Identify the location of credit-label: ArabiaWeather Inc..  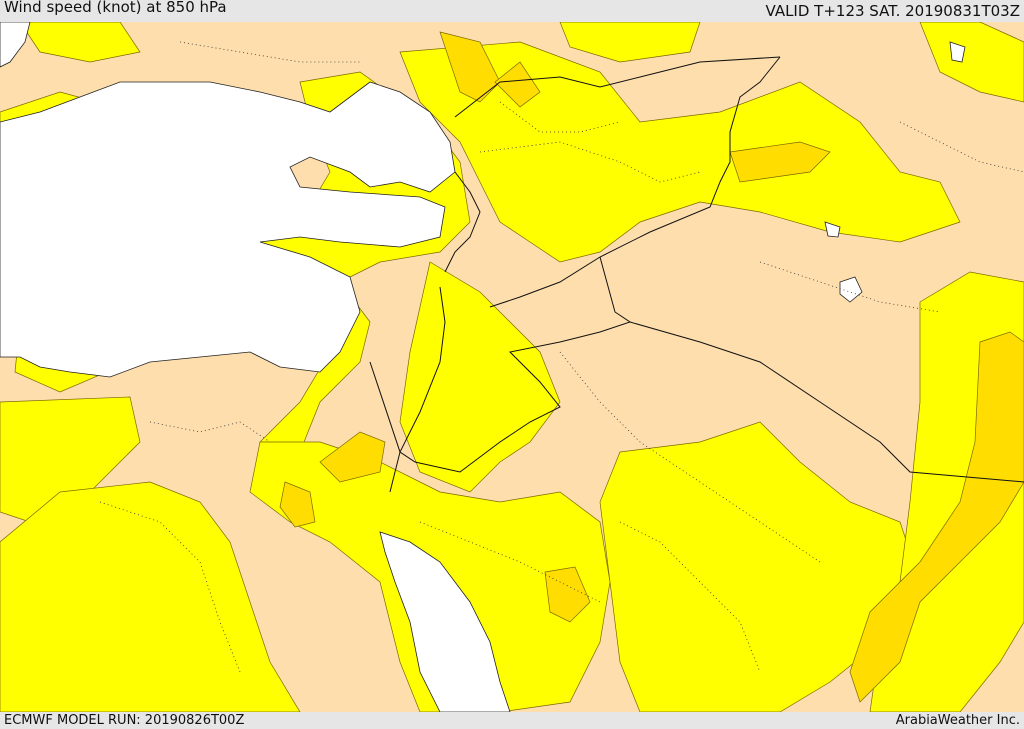
(957, 720).